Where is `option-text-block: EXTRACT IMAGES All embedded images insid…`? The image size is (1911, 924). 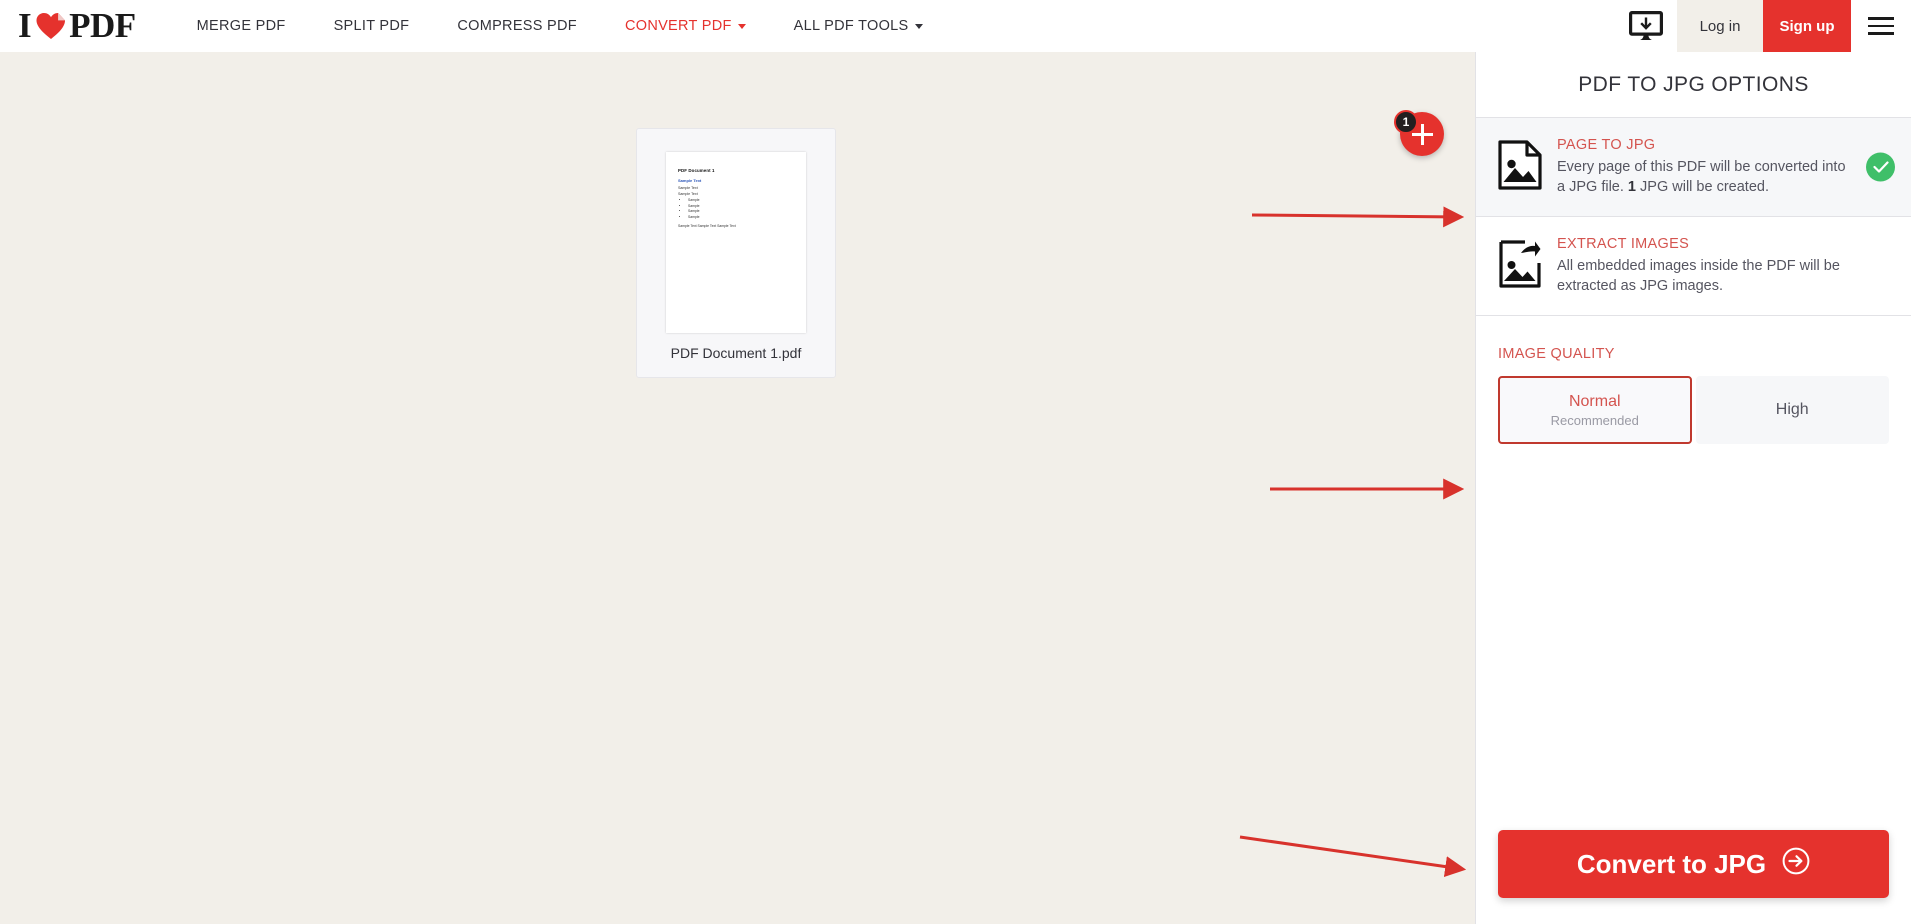 option-text-block: EXTRACT IMAGES All embedded images insid… is located at coordinates (1716, 266).